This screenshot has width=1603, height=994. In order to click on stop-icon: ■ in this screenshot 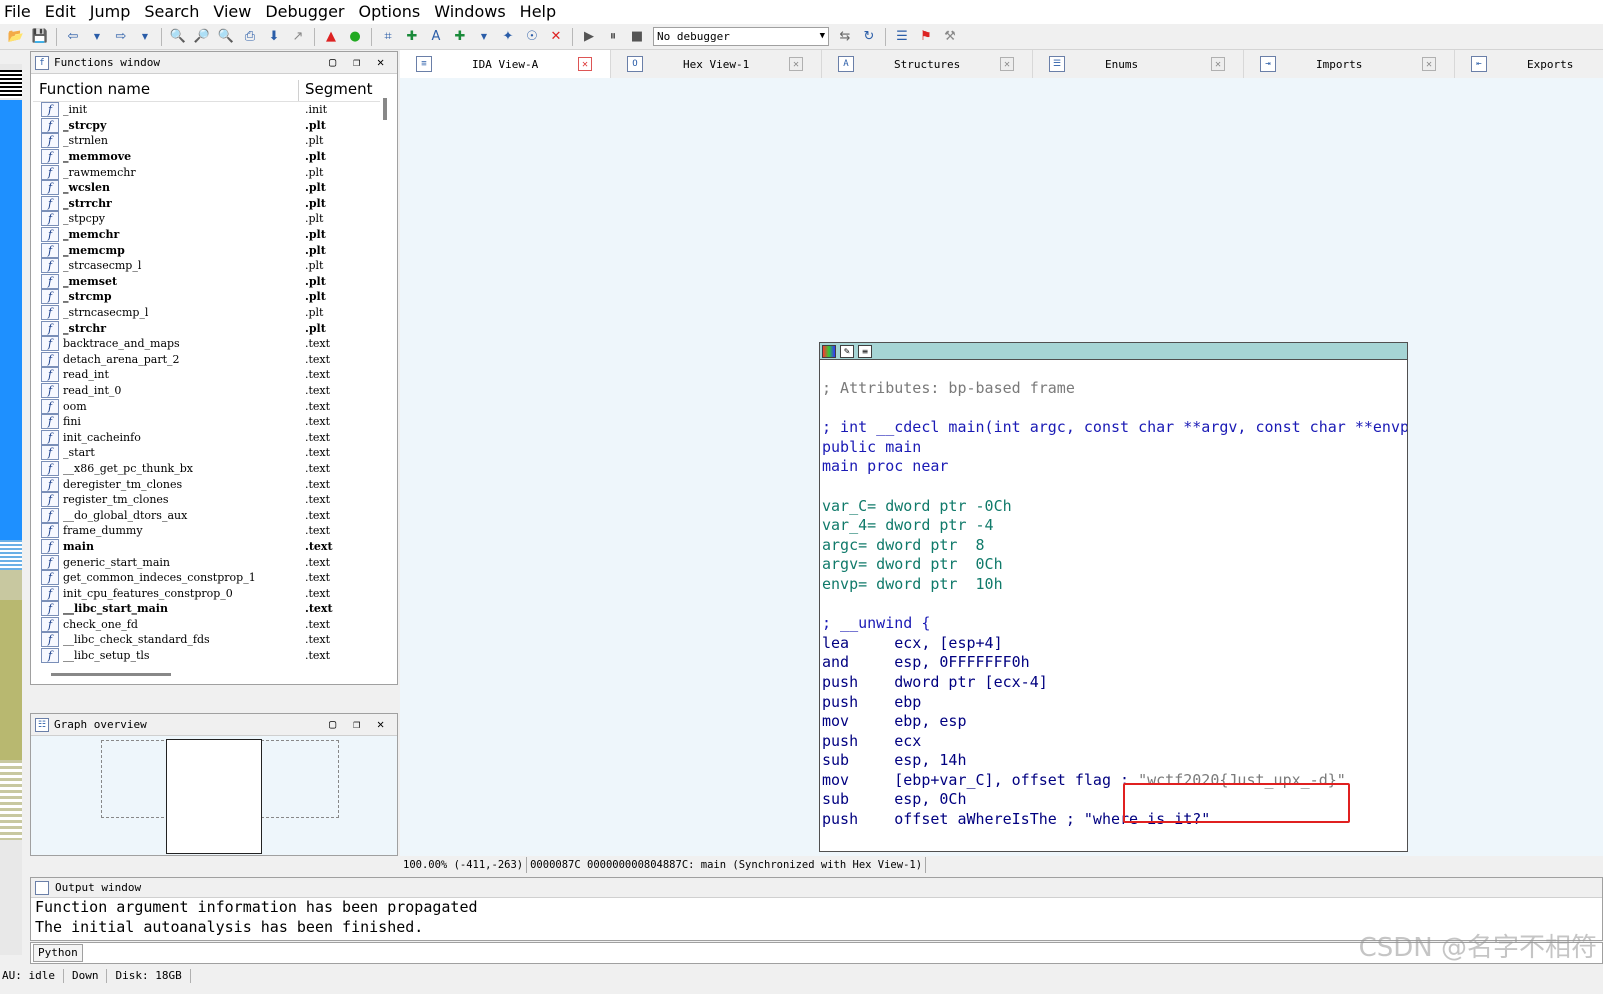, I will do `click(637, 37)`.